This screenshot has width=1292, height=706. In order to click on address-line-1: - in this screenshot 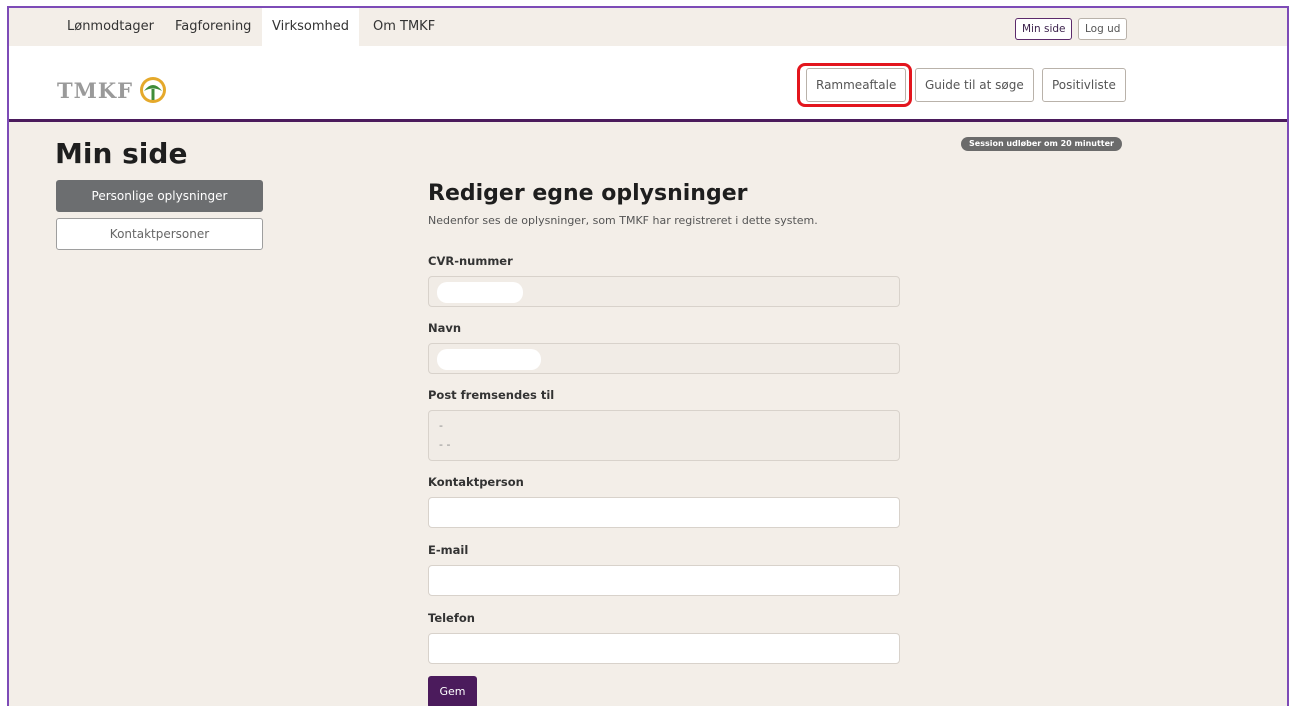, I will do `click(441, 425)`.